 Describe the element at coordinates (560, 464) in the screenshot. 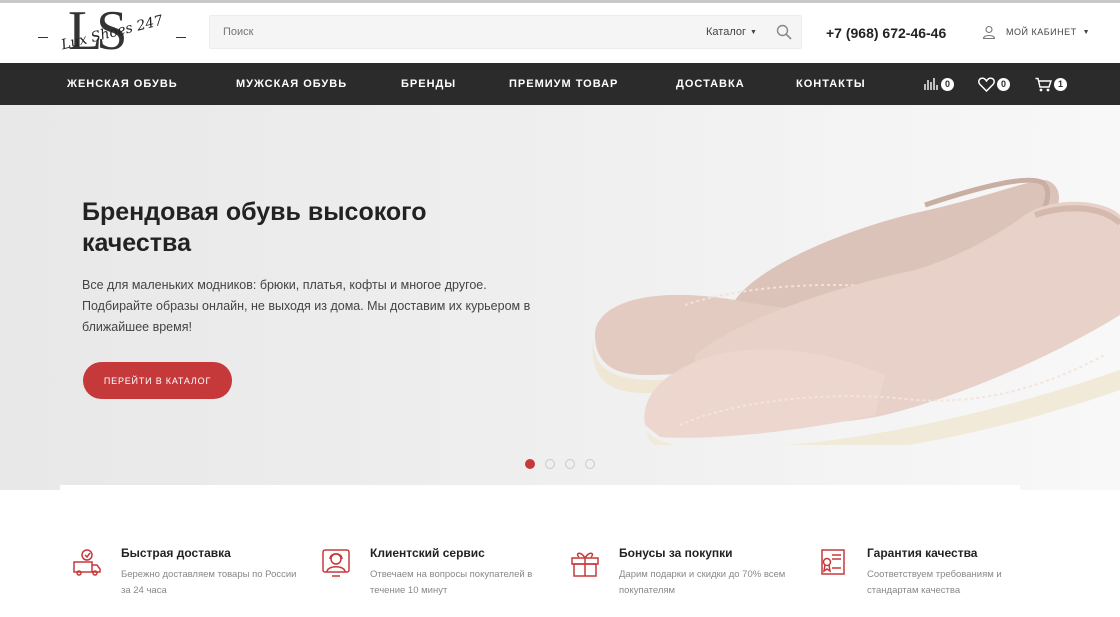

I see `slider-dots` at that location.